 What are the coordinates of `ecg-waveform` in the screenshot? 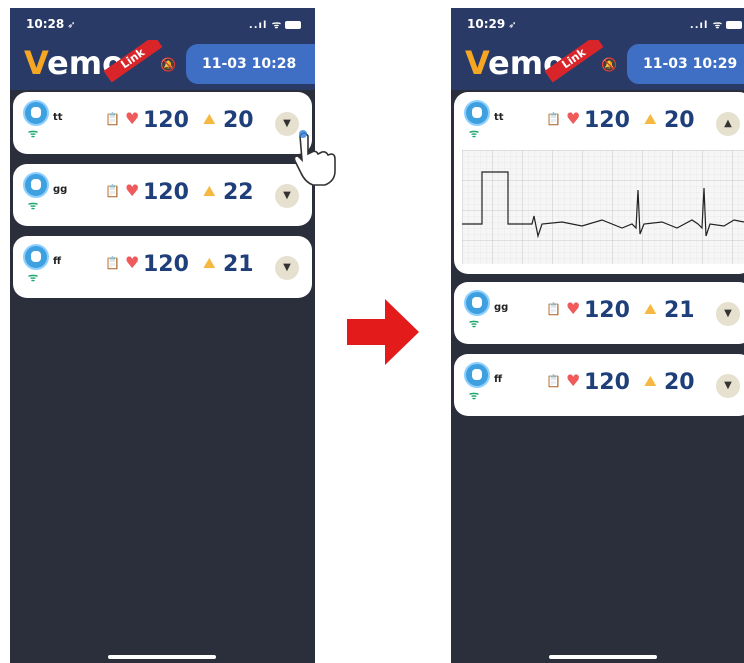 It's located at (603, 207).